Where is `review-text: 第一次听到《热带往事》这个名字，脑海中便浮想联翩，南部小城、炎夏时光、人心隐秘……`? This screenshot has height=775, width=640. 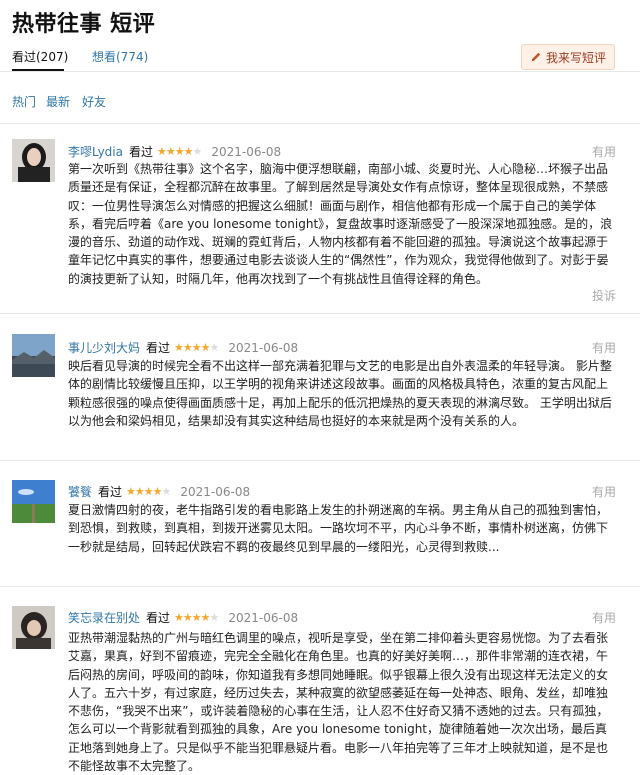 review-text: 第一次听到《热带往事》这个名字，脑海中便浮想联翩，南部小城、炎夏时光、人心隐秘…… is located at coordinates (340, 224).